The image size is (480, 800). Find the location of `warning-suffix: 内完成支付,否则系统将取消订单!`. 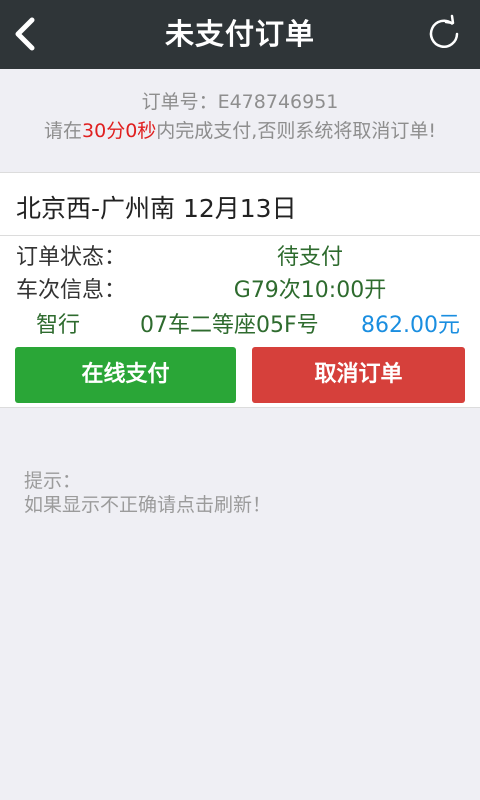

warning-suffix: 内完成支付,否则系统将取消订单! is located at coordinates (296, 131).